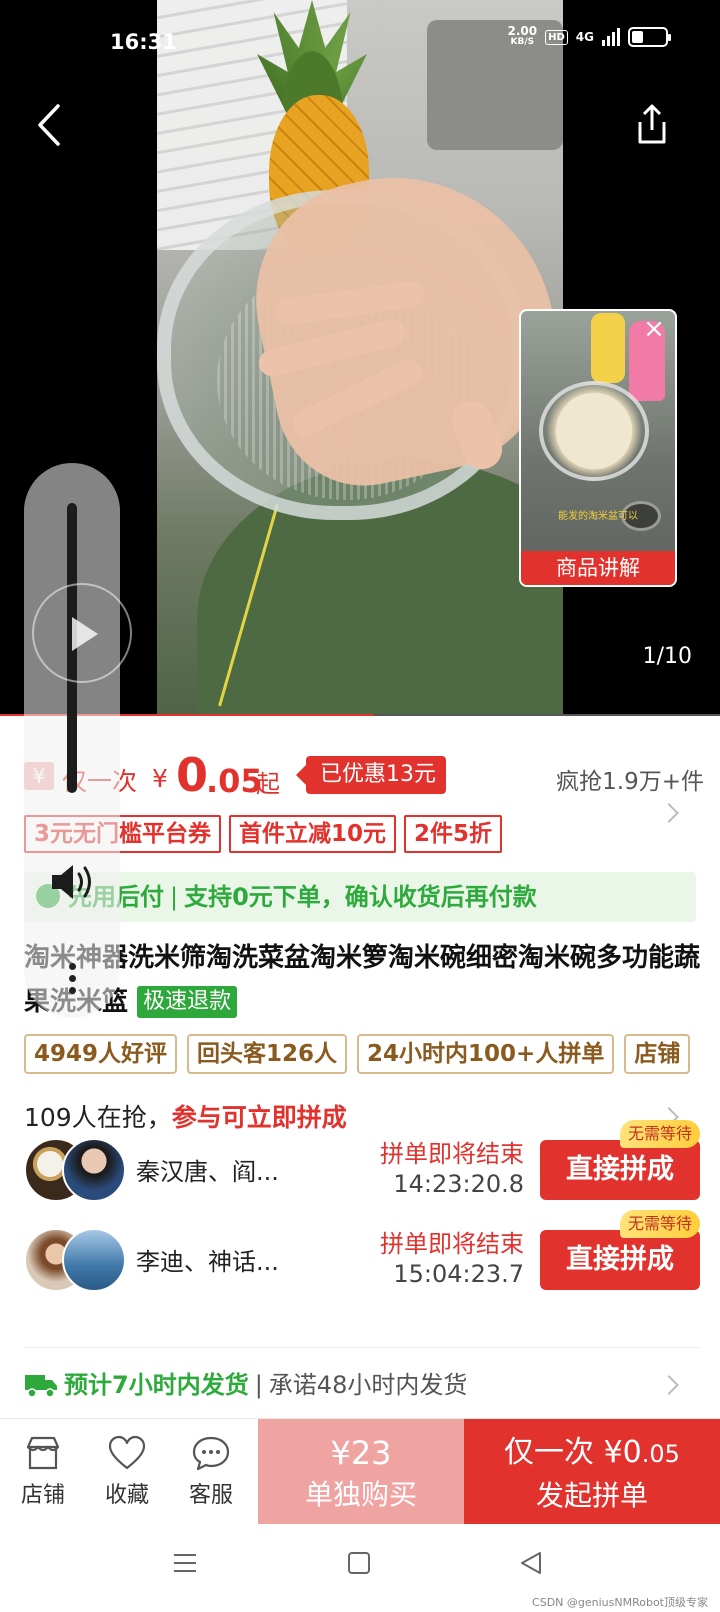 Image resolution: width=720 pixels, height=1612 pixels. Describe the element at coordinates (267, 1054) in the screenshot. I see `review-tag: 回头客126人` at that location.